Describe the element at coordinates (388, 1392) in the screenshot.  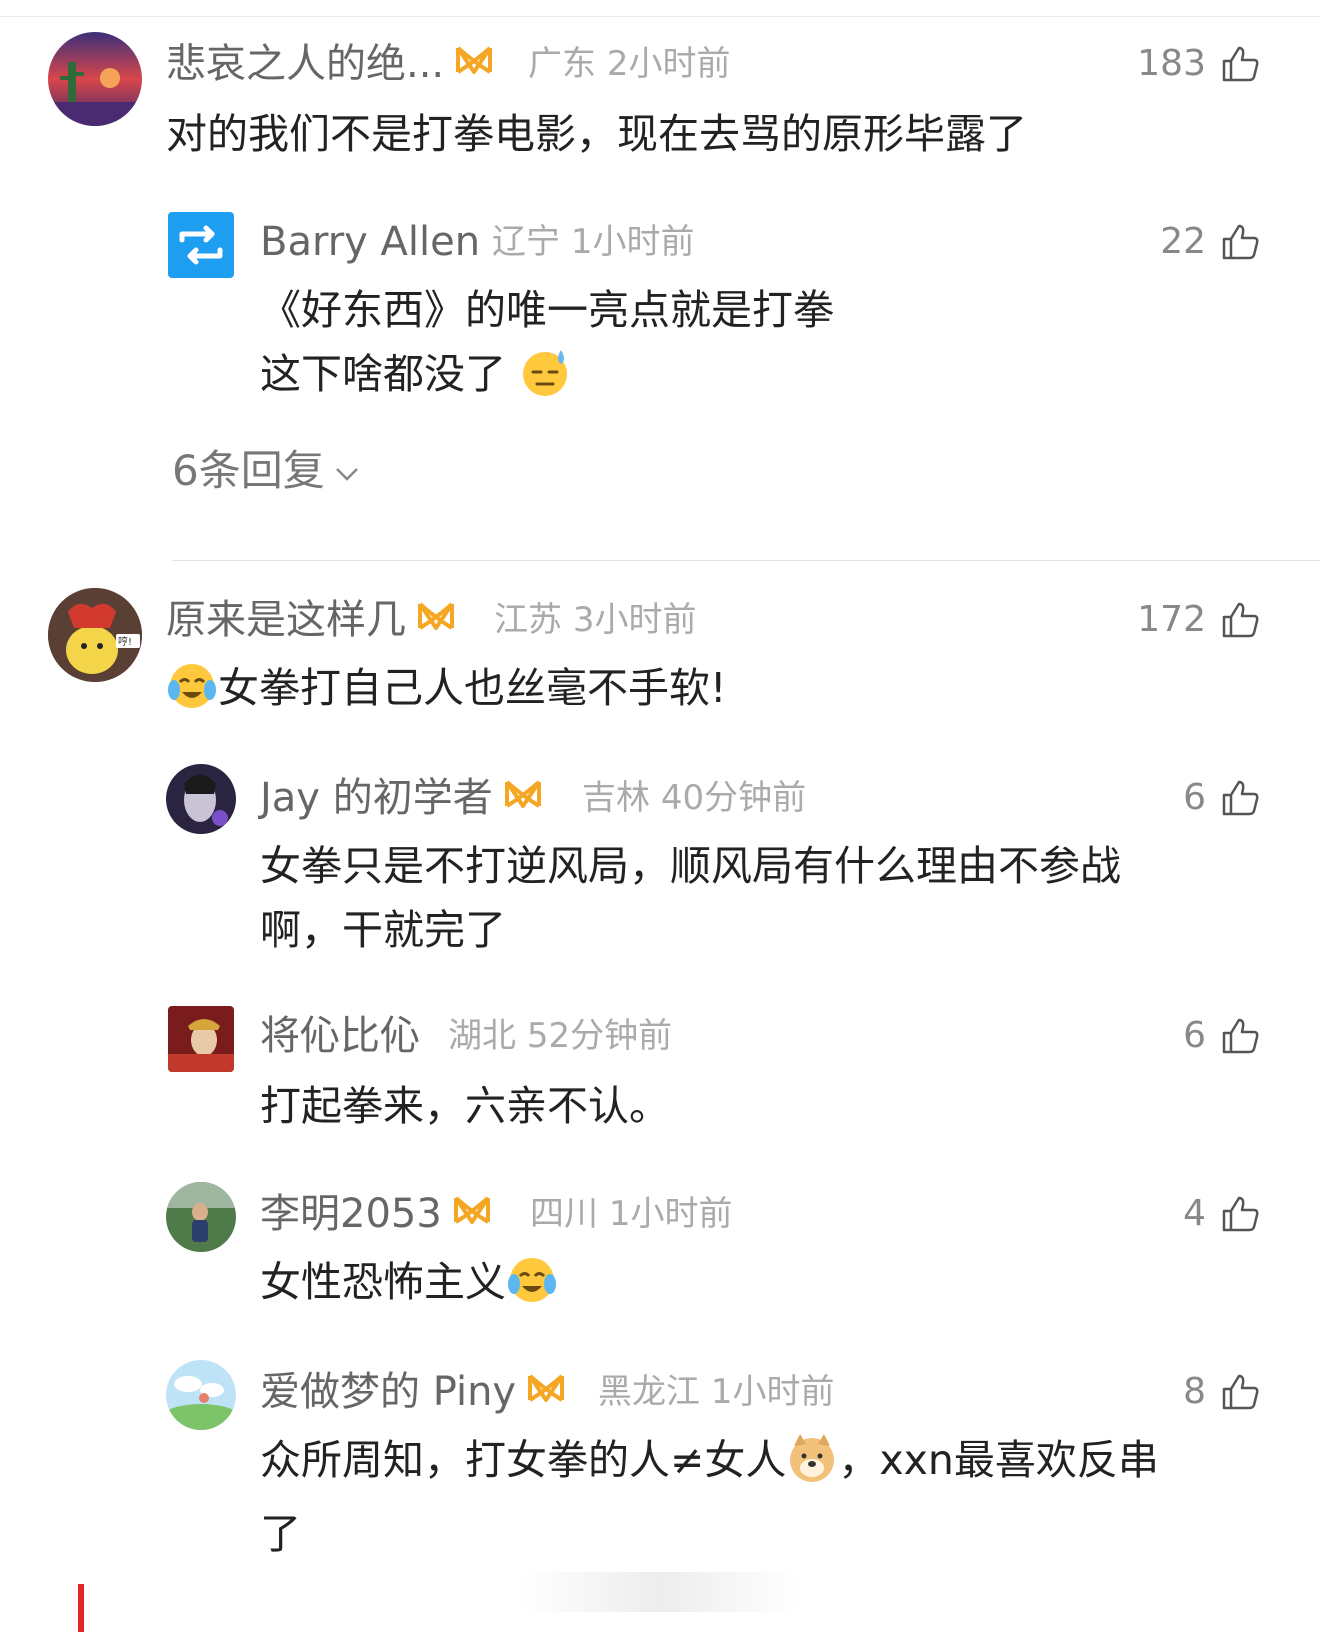
I see `username-text: 爱做梦的 Piny` at that location.